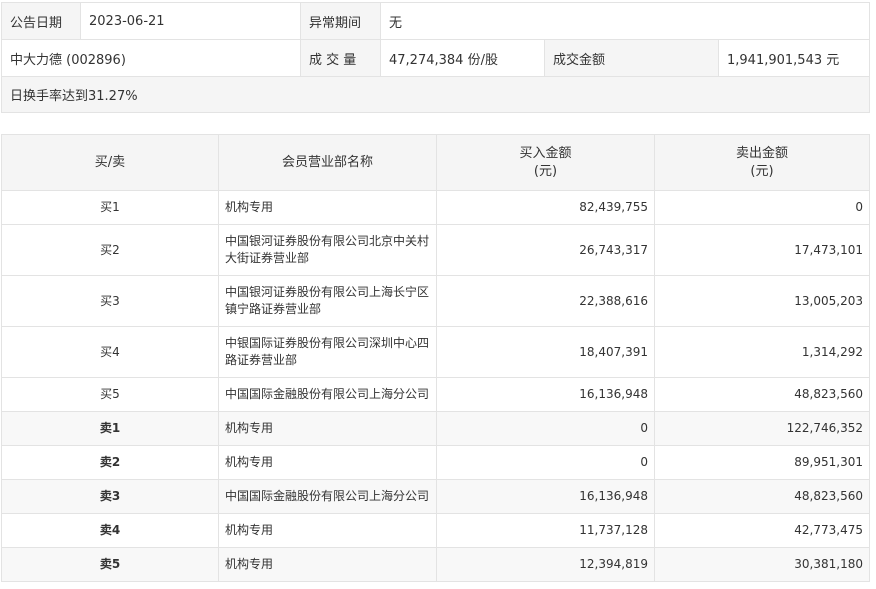 This screenshot has width=876, height=589. I want to click on row-buy-amount: 26,743,317, so click(545, 250).